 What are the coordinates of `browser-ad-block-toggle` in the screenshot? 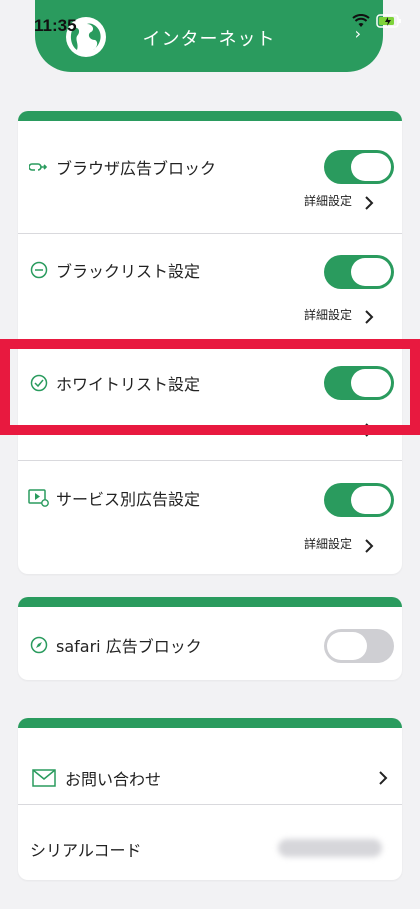 It's located at (359, 167).